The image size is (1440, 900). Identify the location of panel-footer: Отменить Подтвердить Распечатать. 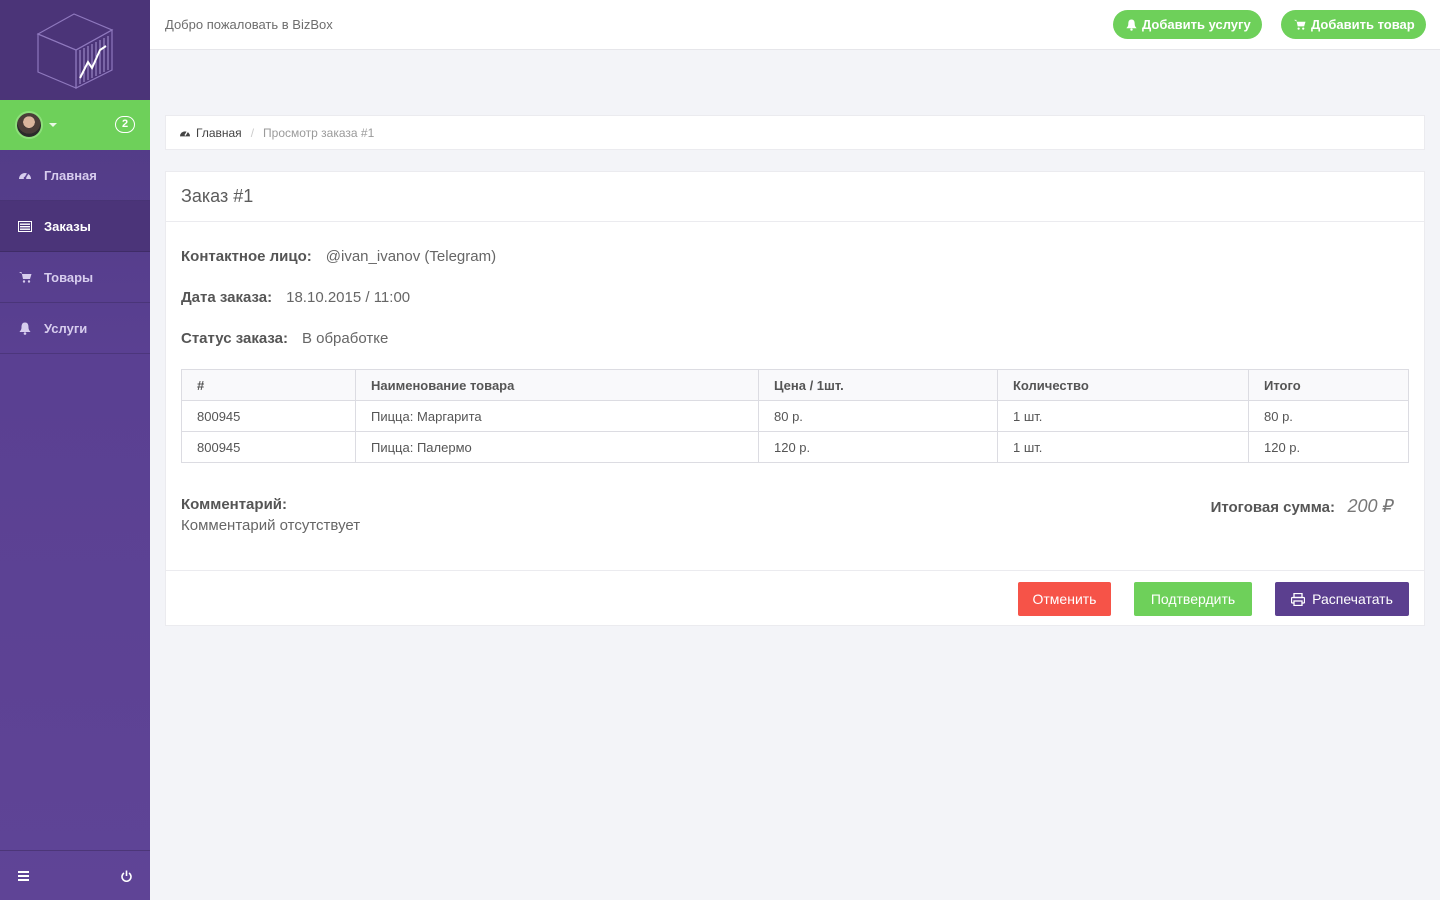
(795, 598).